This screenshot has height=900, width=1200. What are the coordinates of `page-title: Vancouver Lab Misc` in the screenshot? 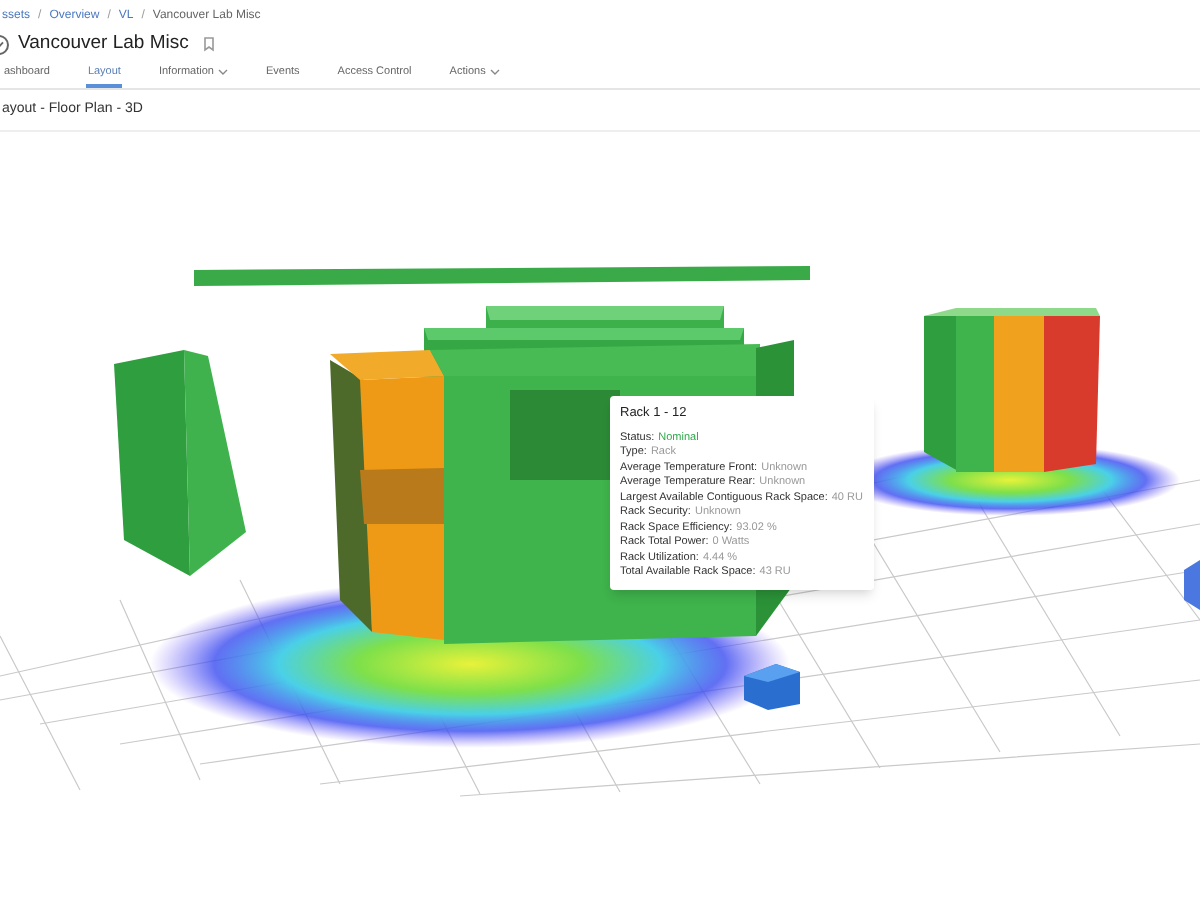 It's located at (103, 44).